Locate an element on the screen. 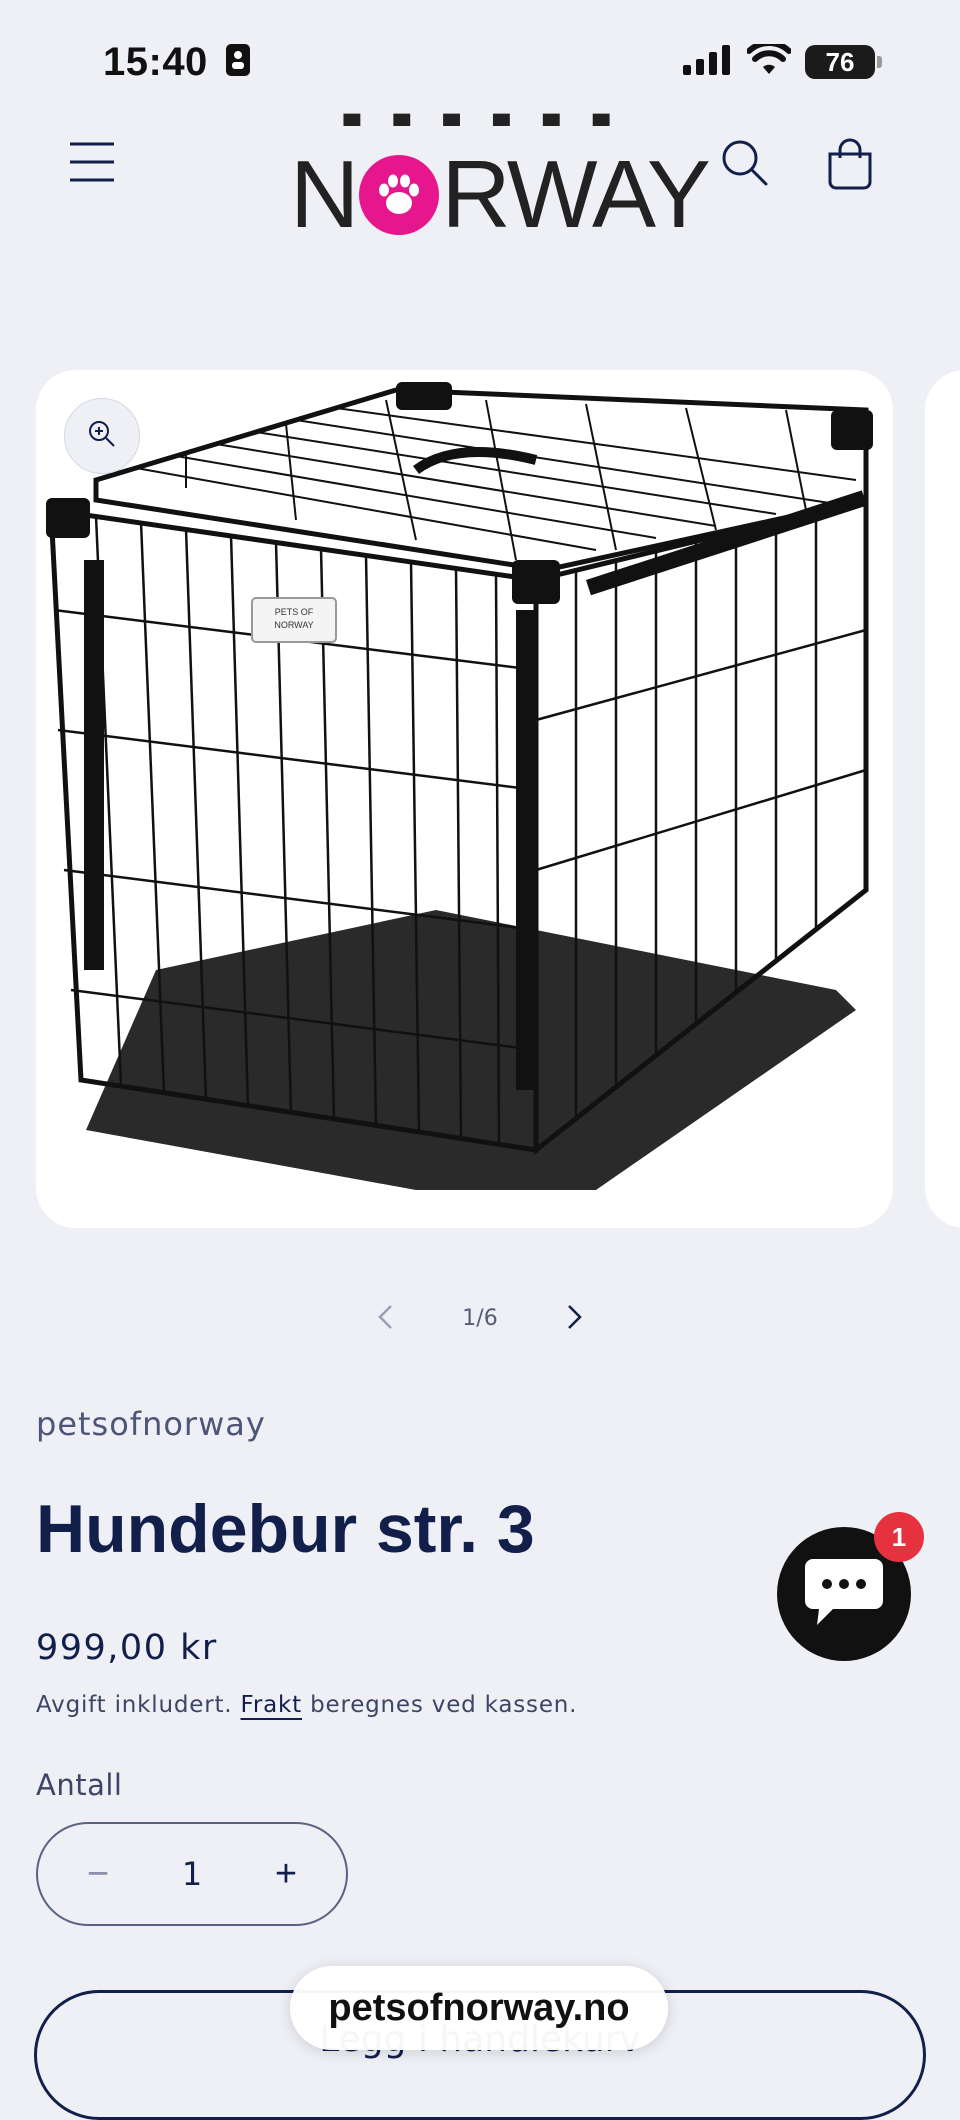  status-time: 15:40 is located at coordinates (177, 63).